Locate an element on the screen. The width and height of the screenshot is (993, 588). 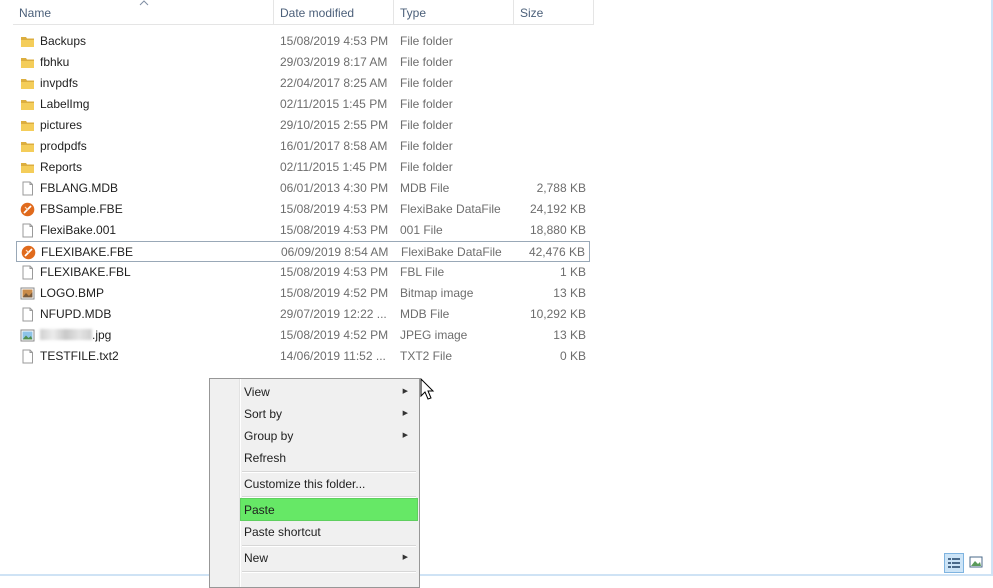
file-name: NFUPD.MDB is located at coordinates (75, 314).